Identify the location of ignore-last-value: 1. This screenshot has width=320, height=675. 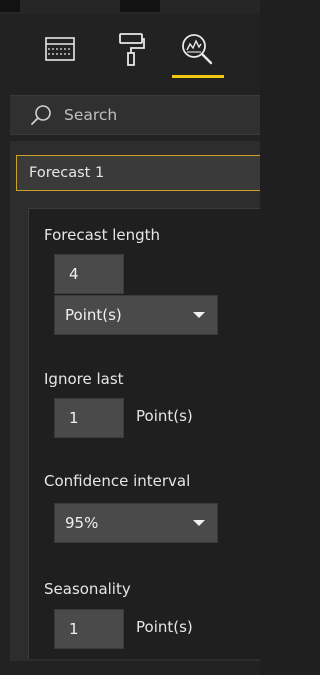
(74, 418).